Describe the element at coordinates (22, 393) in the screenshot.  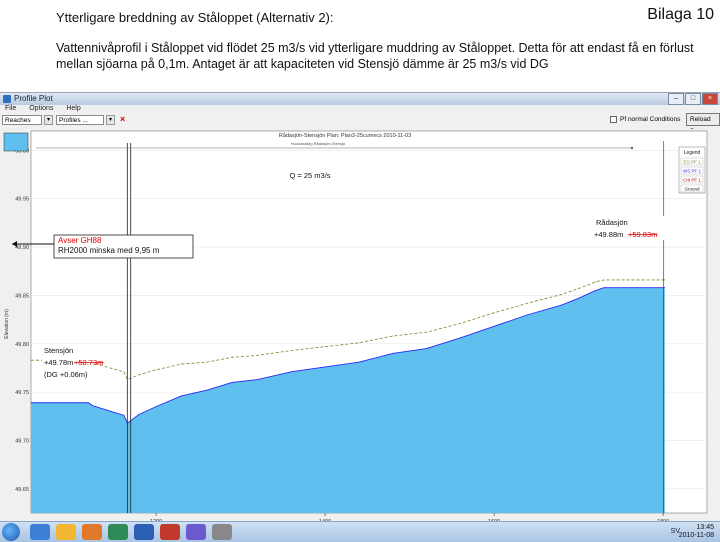
I see `y-tick-label: 49.75` at that location.